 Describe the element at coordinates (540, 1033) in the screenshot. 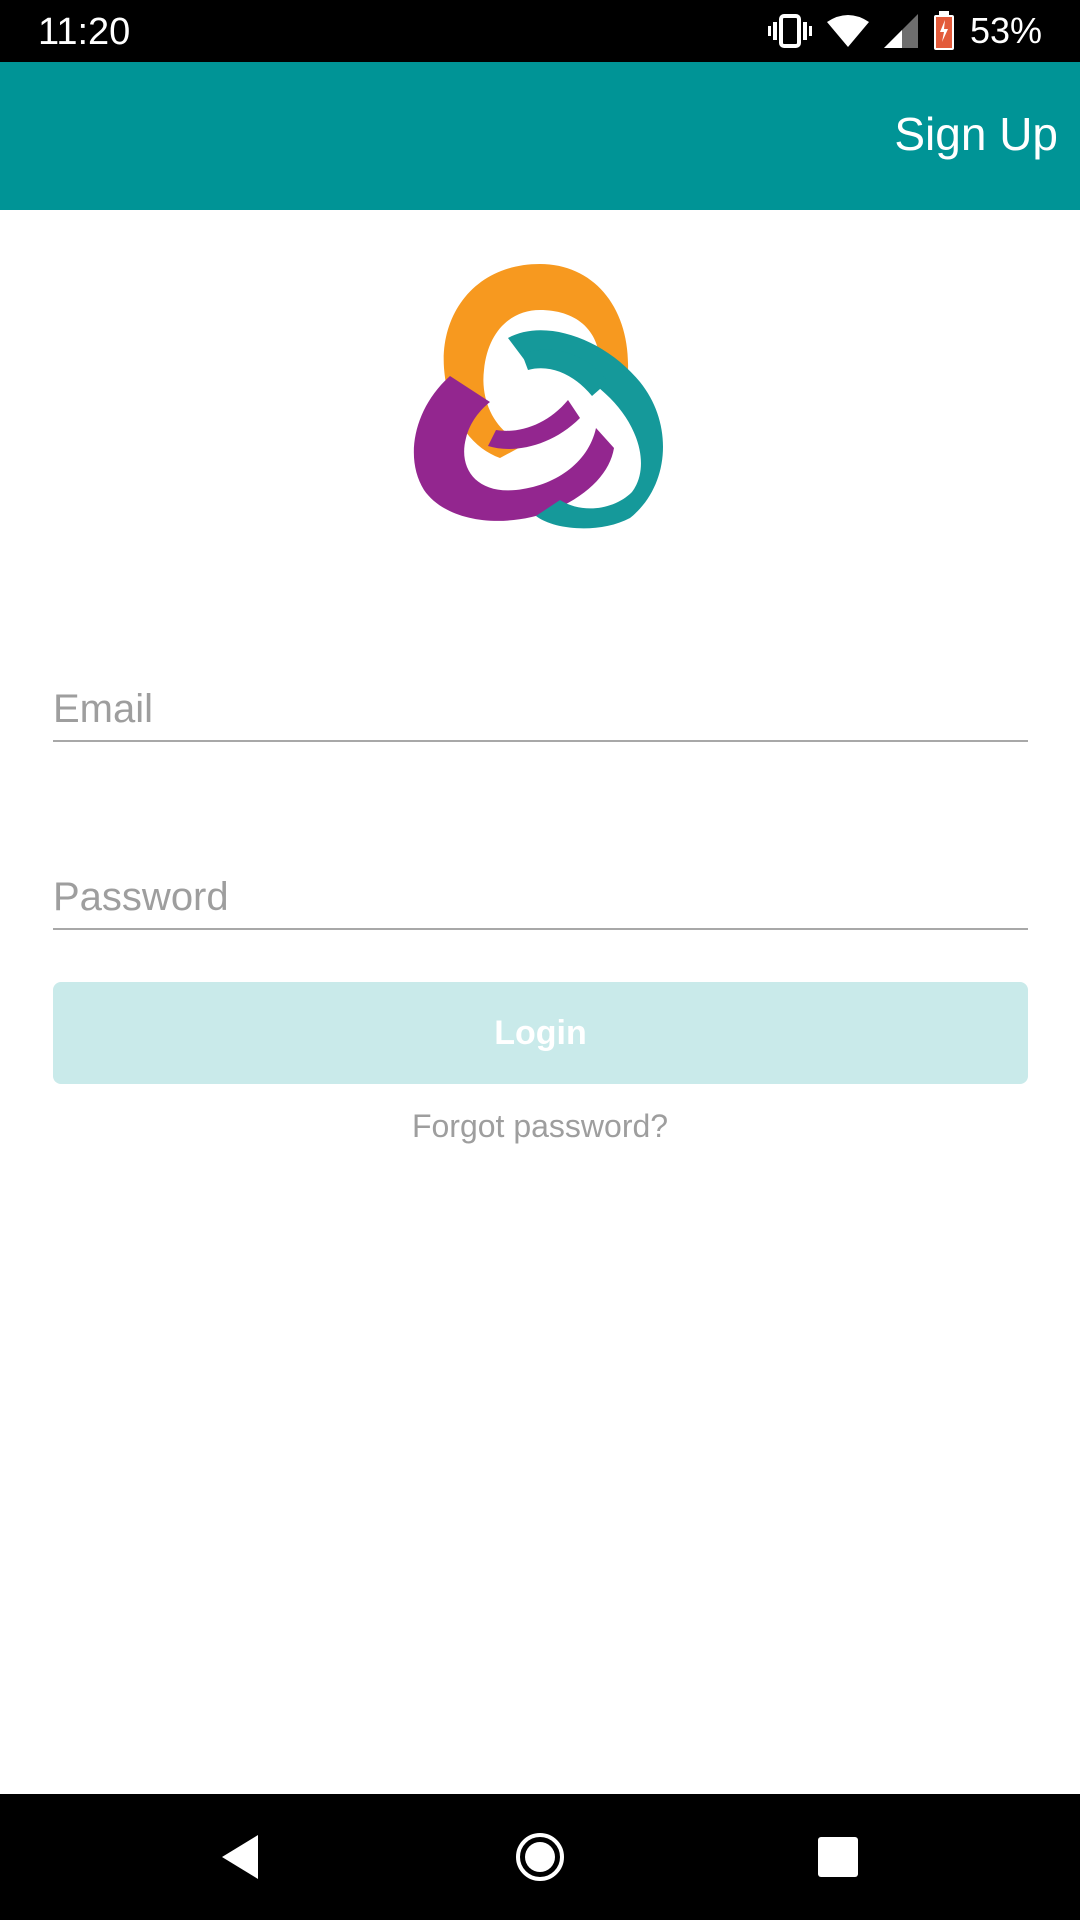

I see `login-button: Login` at that location.